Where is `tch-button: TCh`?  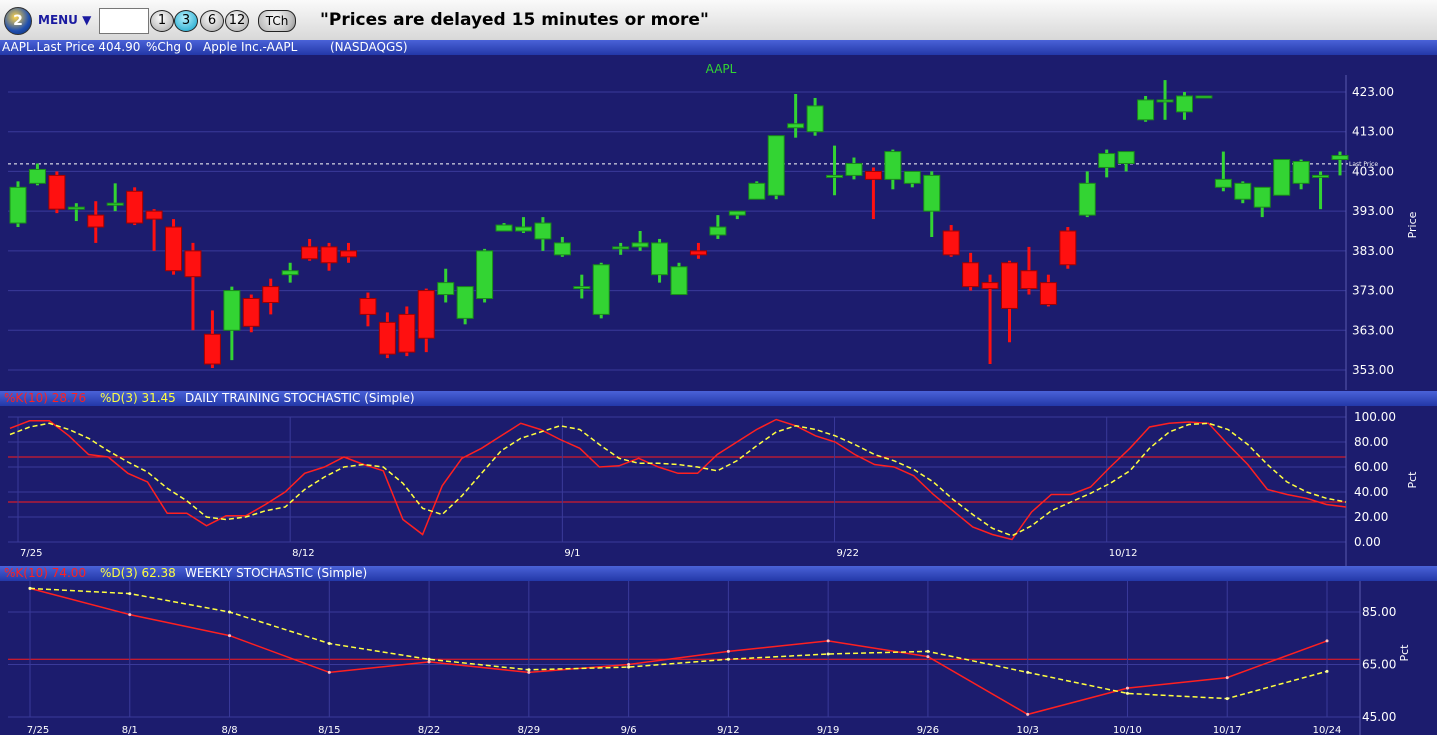 tch-button: TCh is located at coordinates (277, 21).